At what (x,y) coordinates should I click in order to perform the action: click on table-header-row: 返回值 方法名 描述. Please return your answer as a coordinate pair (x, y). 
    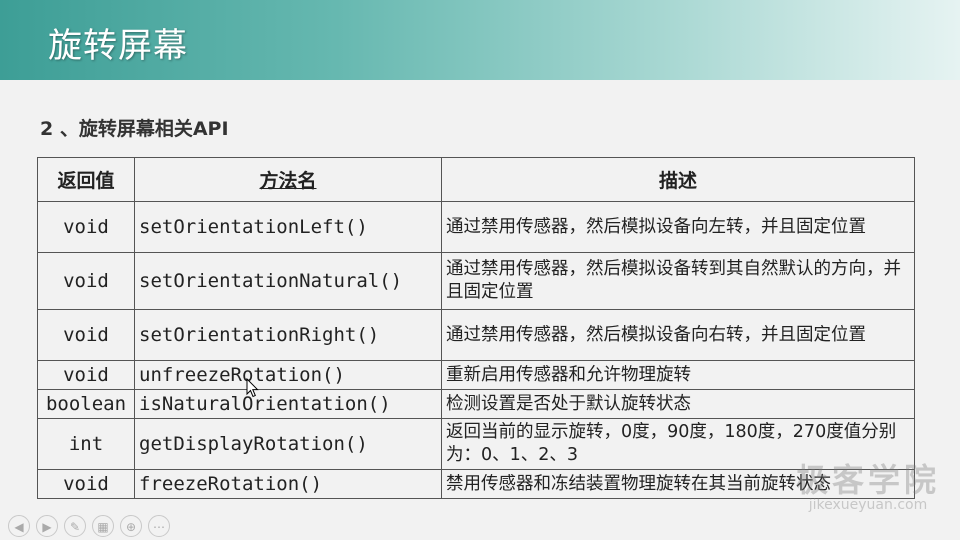
    Looking at the image, I should click on (476, 179).